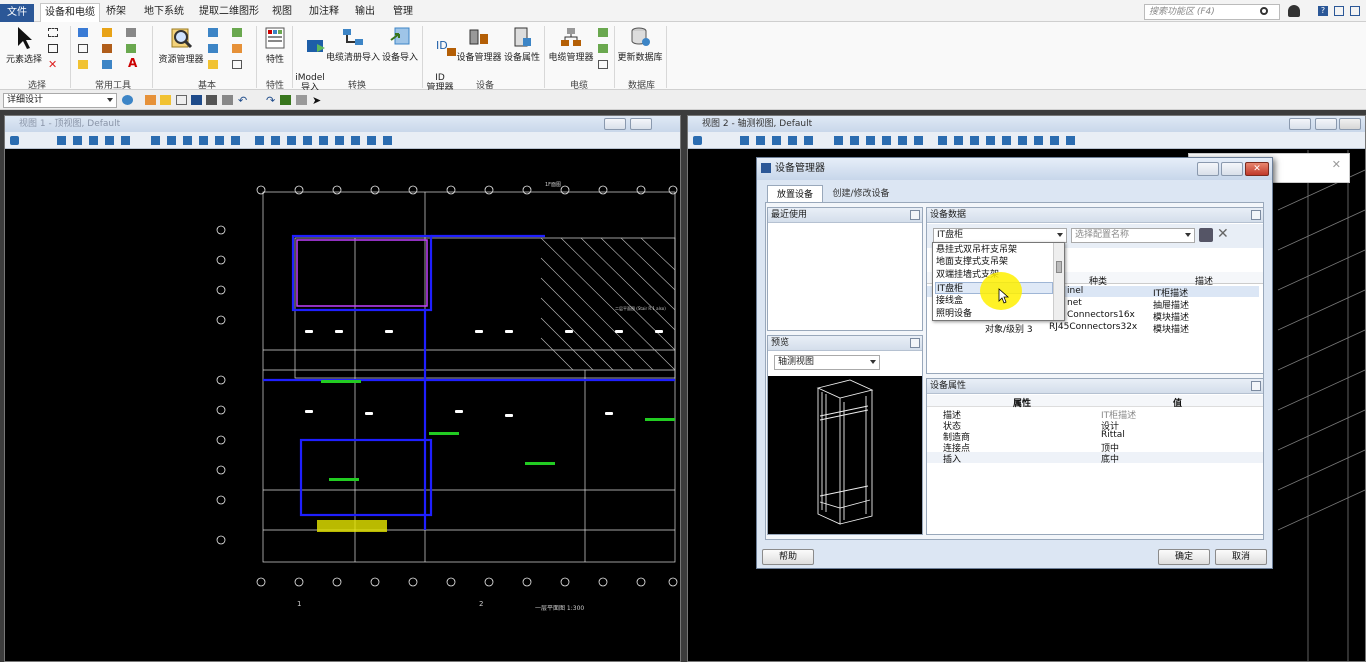 The image size is (1366, 662). I want to click on delete-icon: ✕, so click(53, 64).